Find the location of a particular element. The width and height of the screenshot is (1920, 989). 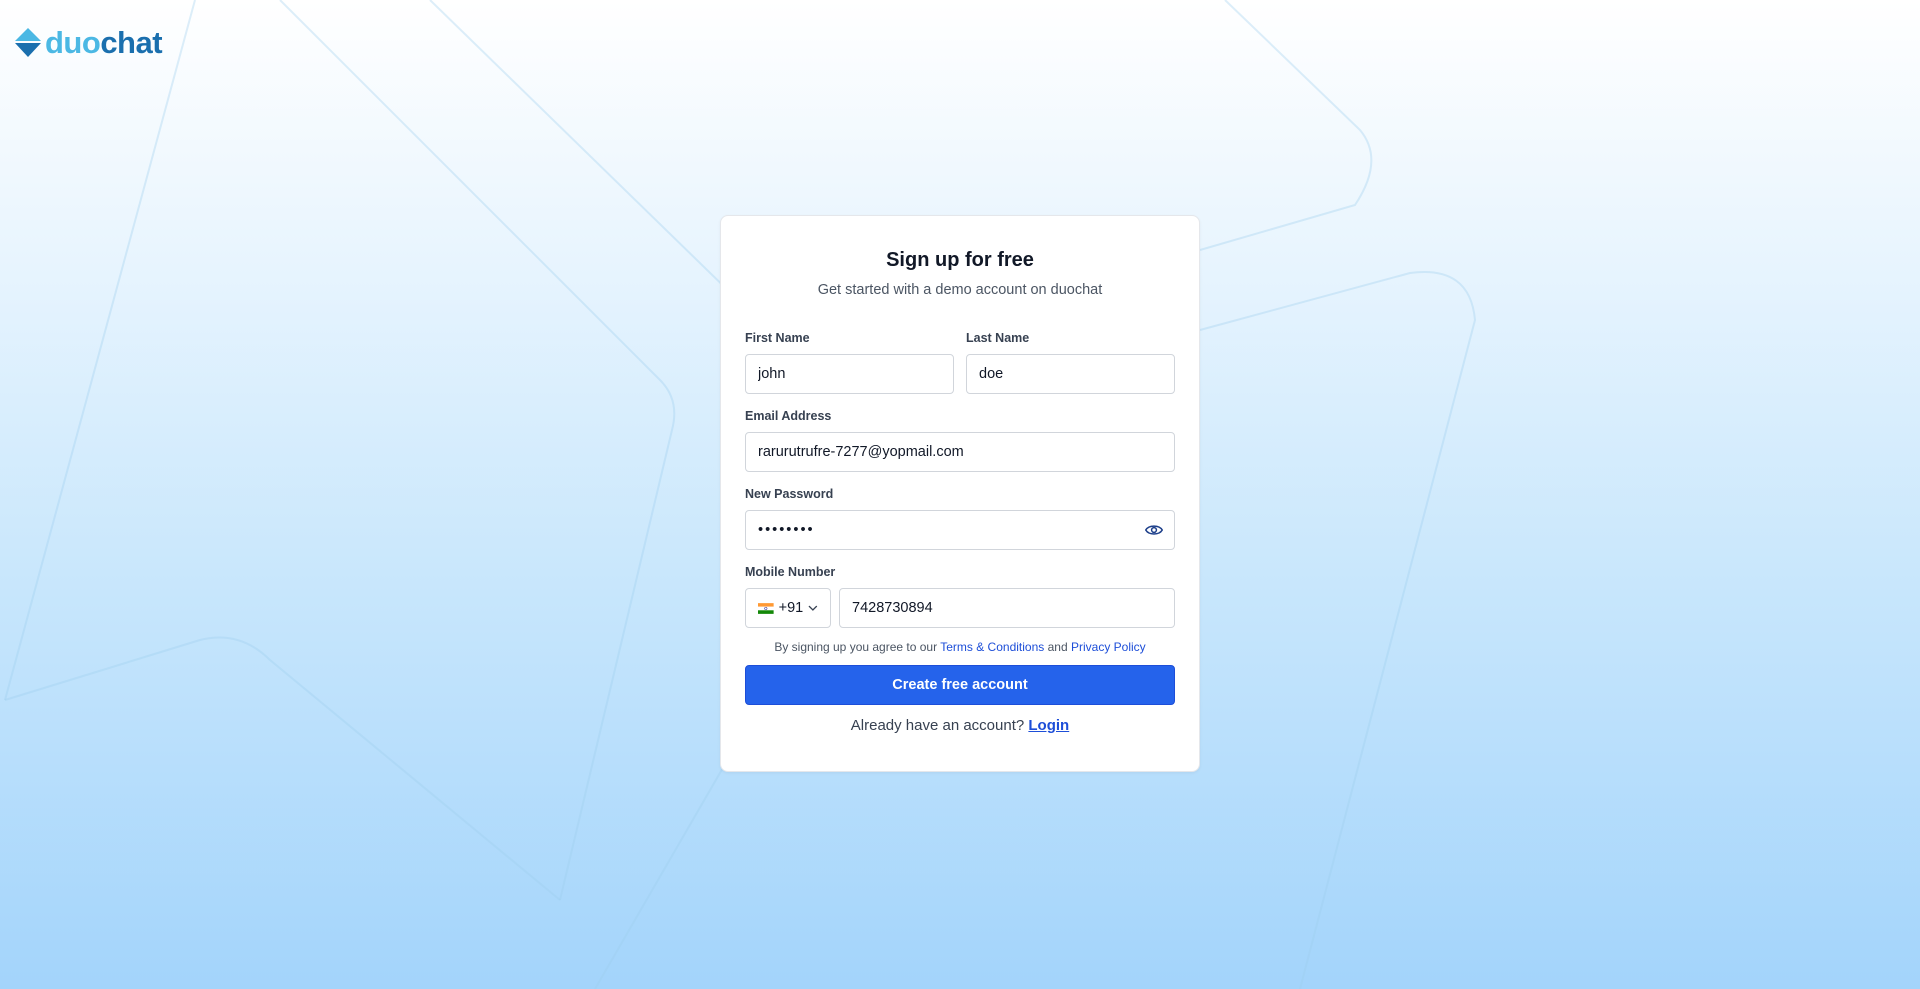

password-input is located at coordinates (960, 530).